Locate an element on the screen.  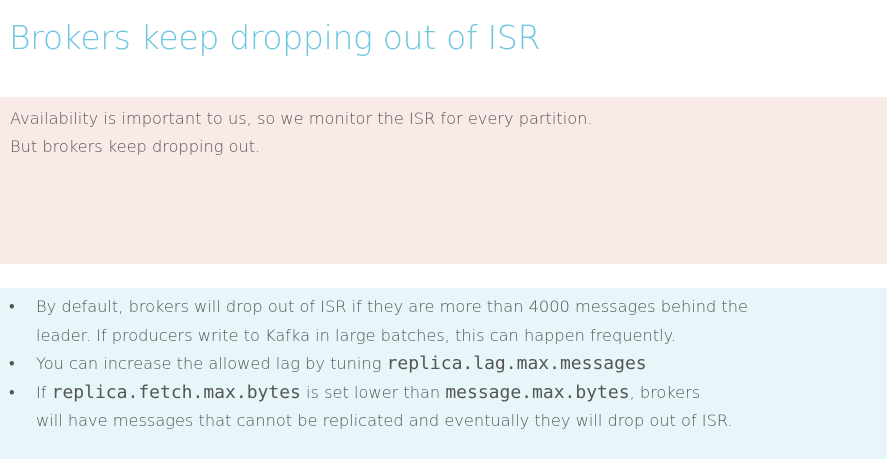
slide-title: Brokers keep dropping out of ISR is located at coordinates (275, 37).